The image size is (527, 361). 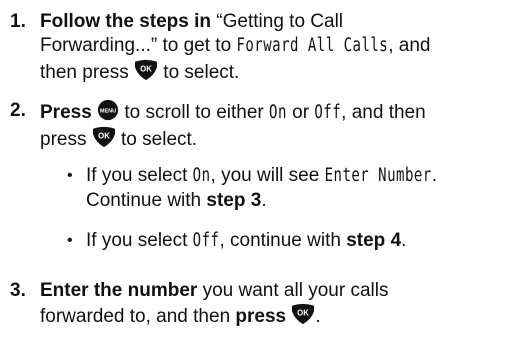 I want to click on step-reference: step 4, so click(x=374, y=240).